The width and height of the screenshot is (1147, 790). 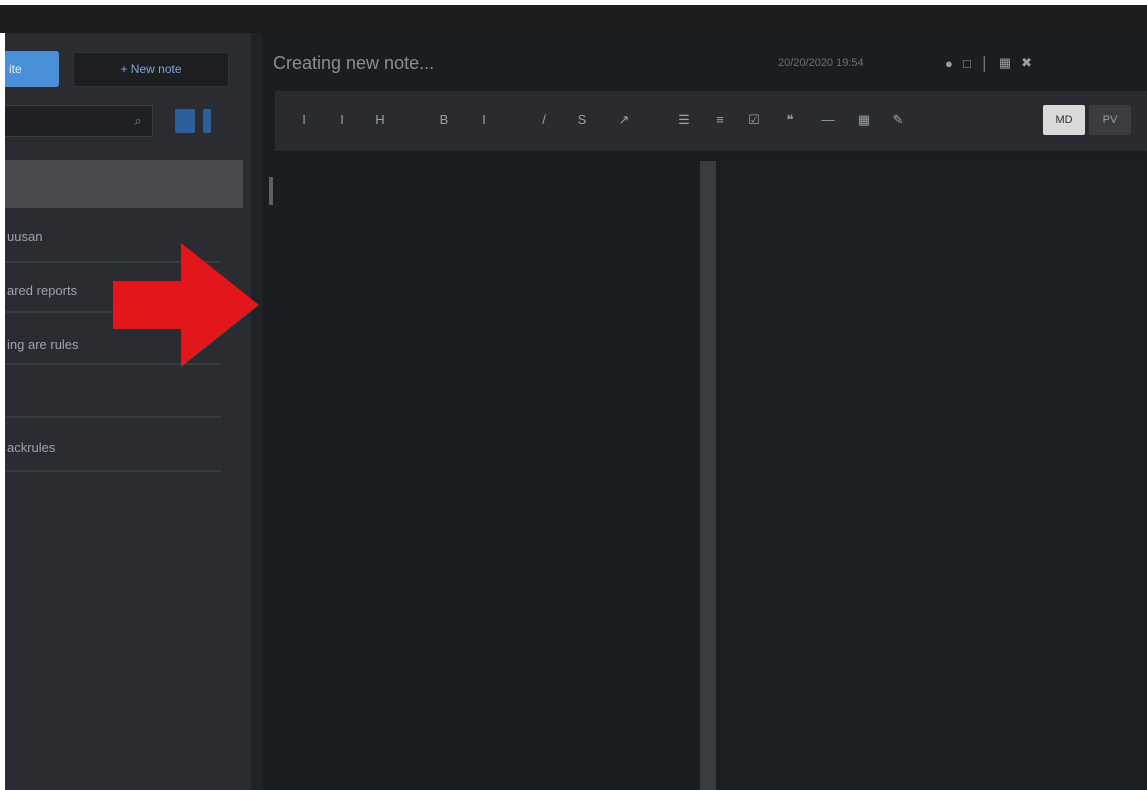 I want to click on mode-edit-button: MD, so click(x=1064, y=120).